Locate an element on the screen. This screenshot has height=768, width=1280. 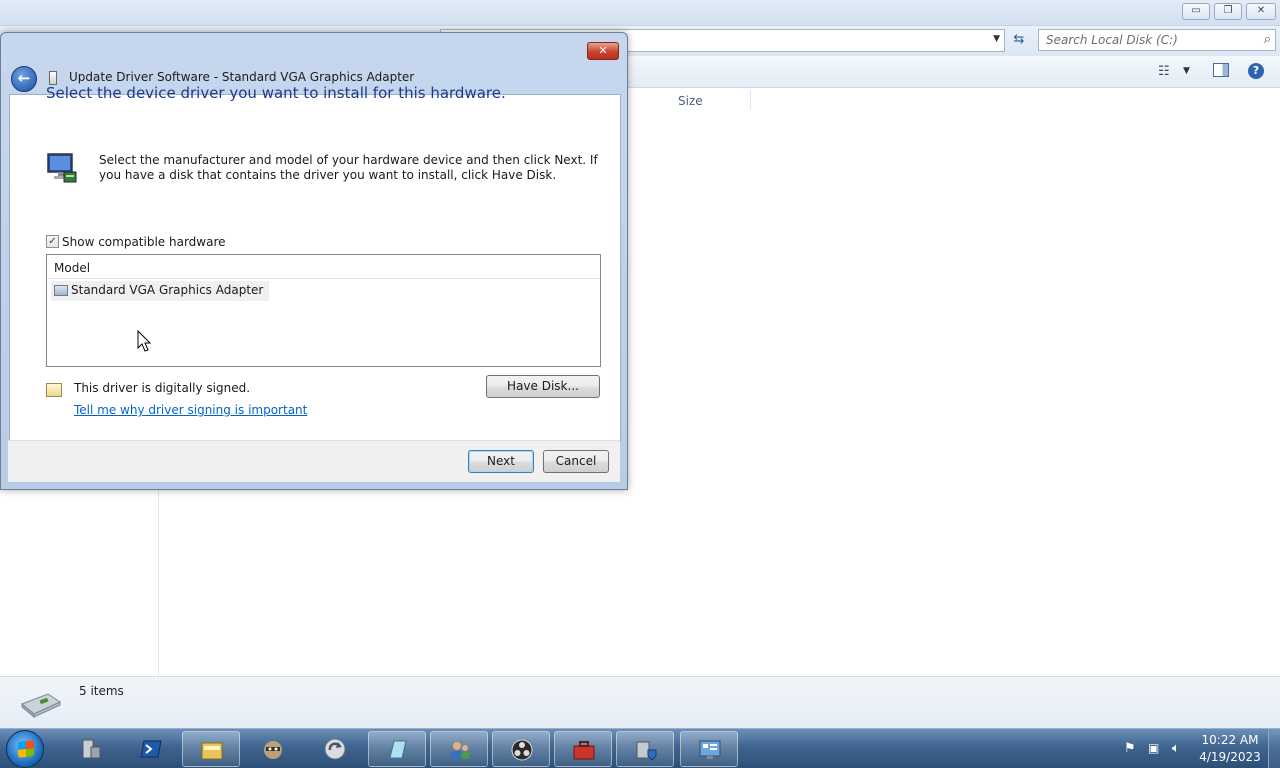
server-manager-icon is located at coordinates (91, 749).